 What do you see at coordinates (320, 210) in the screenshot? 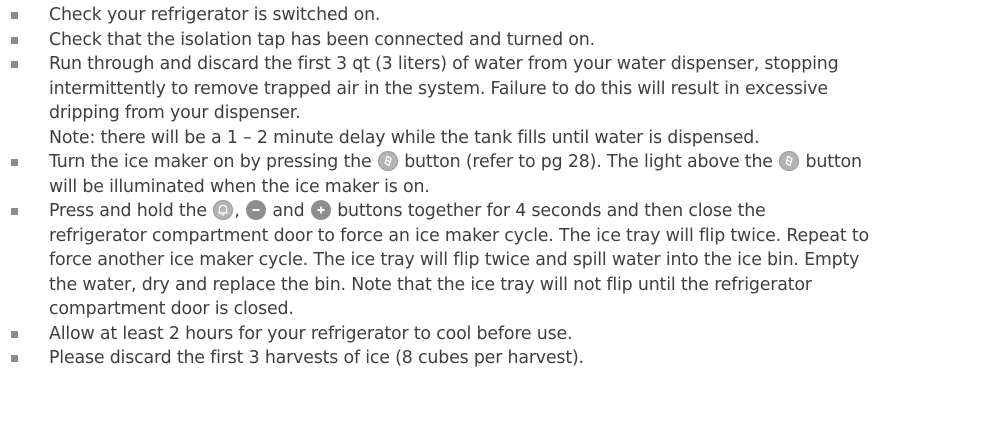
I see `plus-icon` at bounding box center [320, 210].